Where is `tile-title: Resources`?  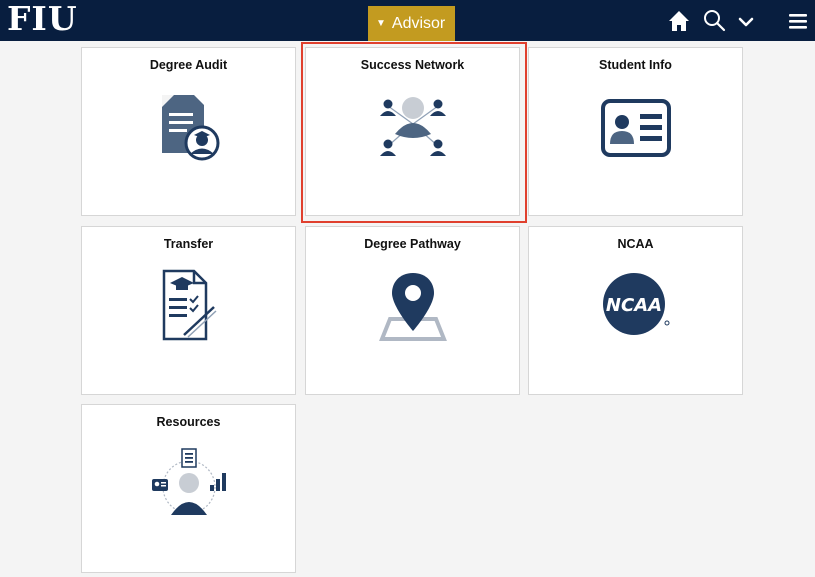 tile-title: Resources is located at coordinates (188, 422).